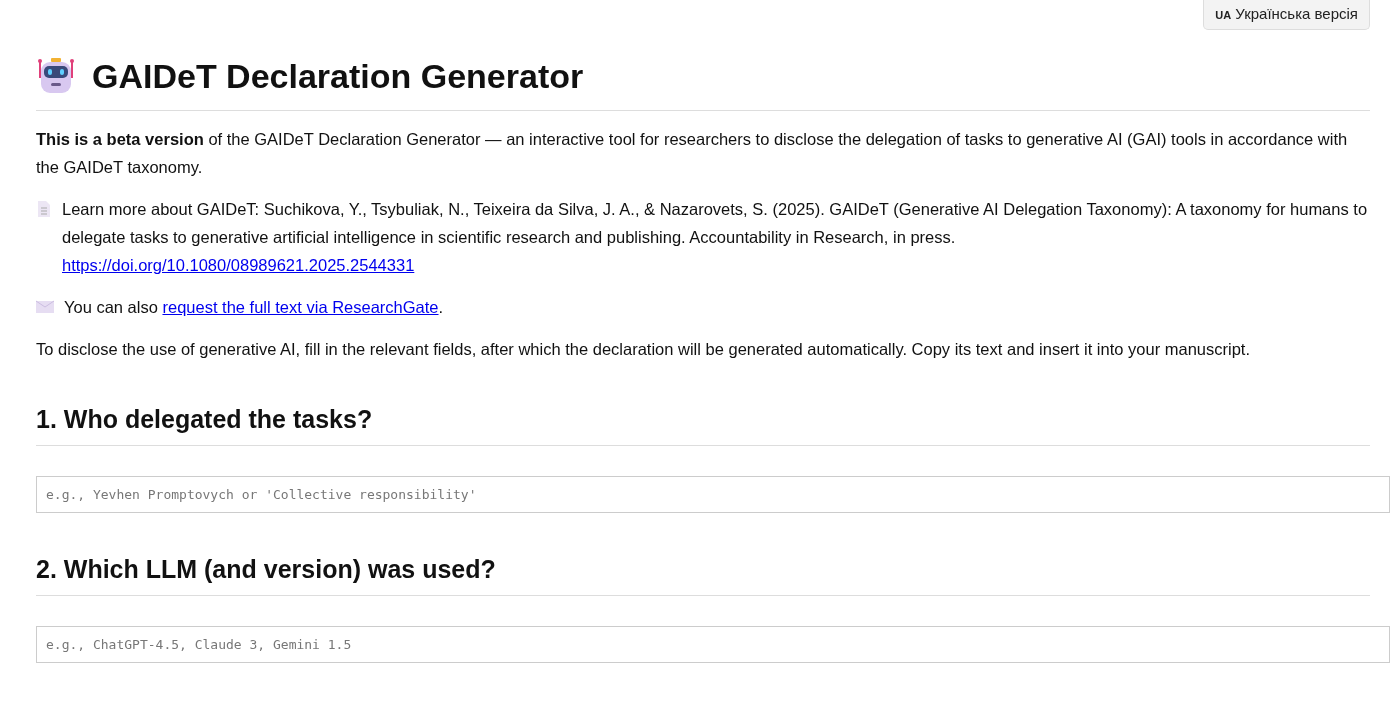  Describe the element at coordinates (692, 153) in the screenshot. I see `intro-paragraph: This is a beta version of the GAIDeT Declaration Generator — an interactive tool for researchers to disclose the delegation of tasks to generative AI (GAI) tools in accordance with the GAIDeT taxonomy.` at that location.